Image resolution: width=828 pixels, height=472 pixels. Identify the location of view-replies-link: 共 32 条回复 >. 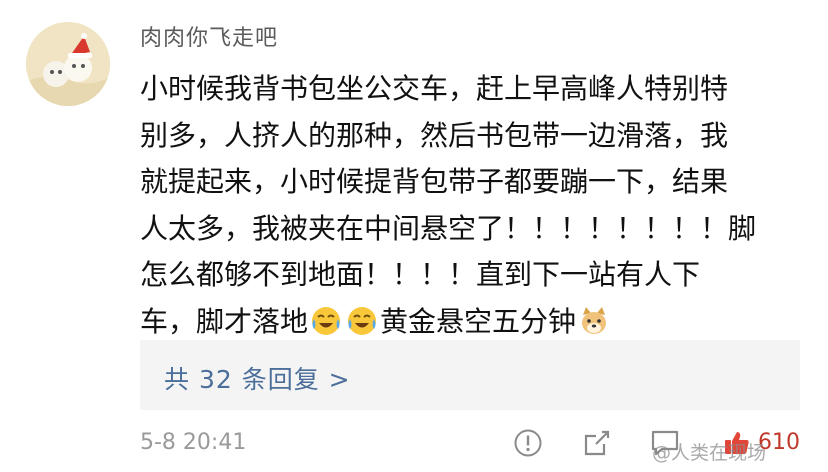
(257, 378).